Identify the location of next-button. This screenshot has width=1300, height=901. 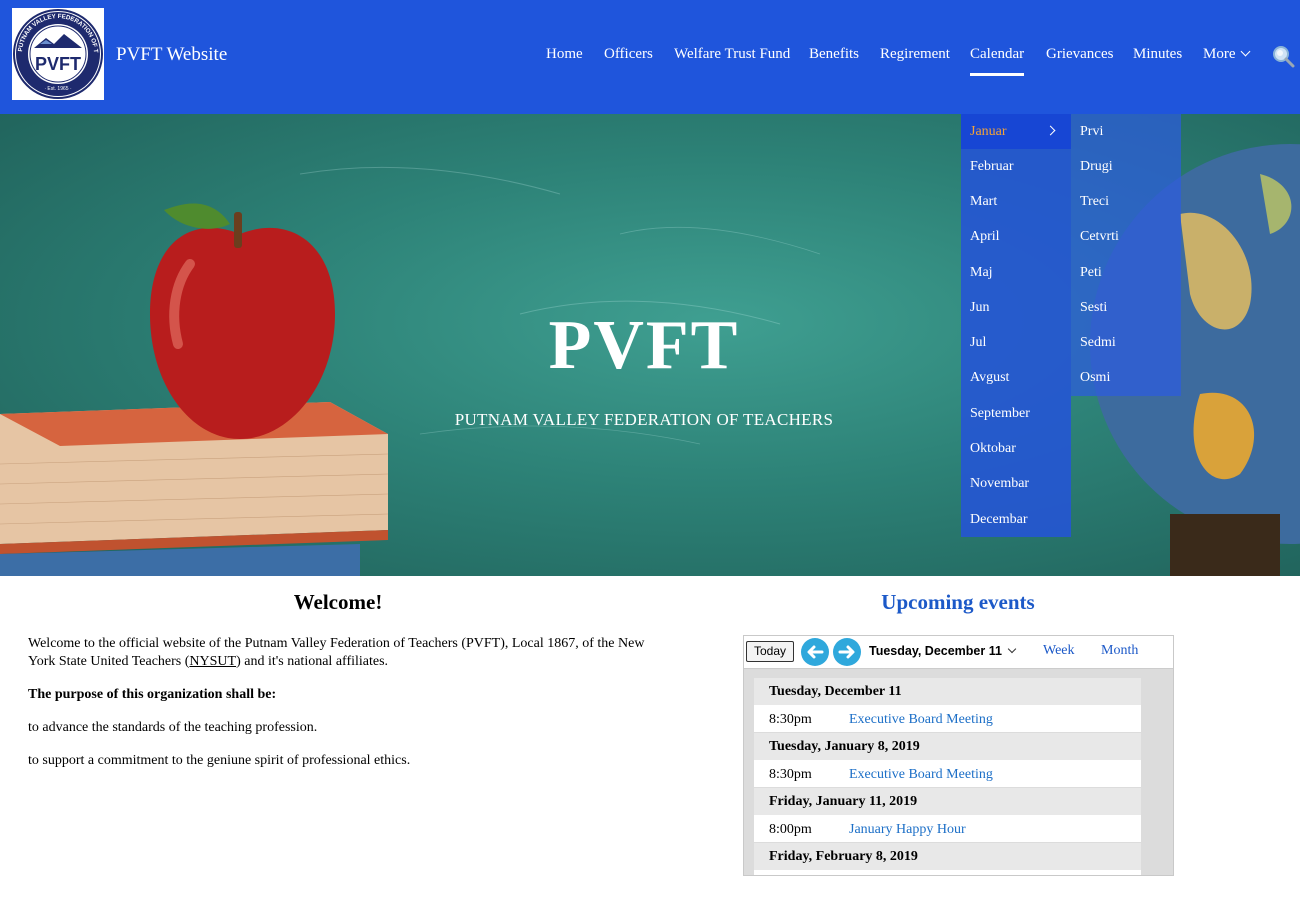
(847, 652).